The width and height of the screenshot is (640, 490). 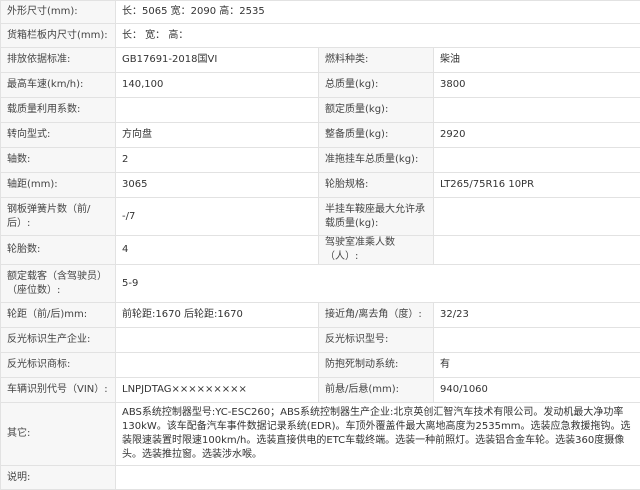 What do you see at coordinates (378, 284) in the screenshot?
I see `field-value: 5-9` at bounding box center [378, 284].